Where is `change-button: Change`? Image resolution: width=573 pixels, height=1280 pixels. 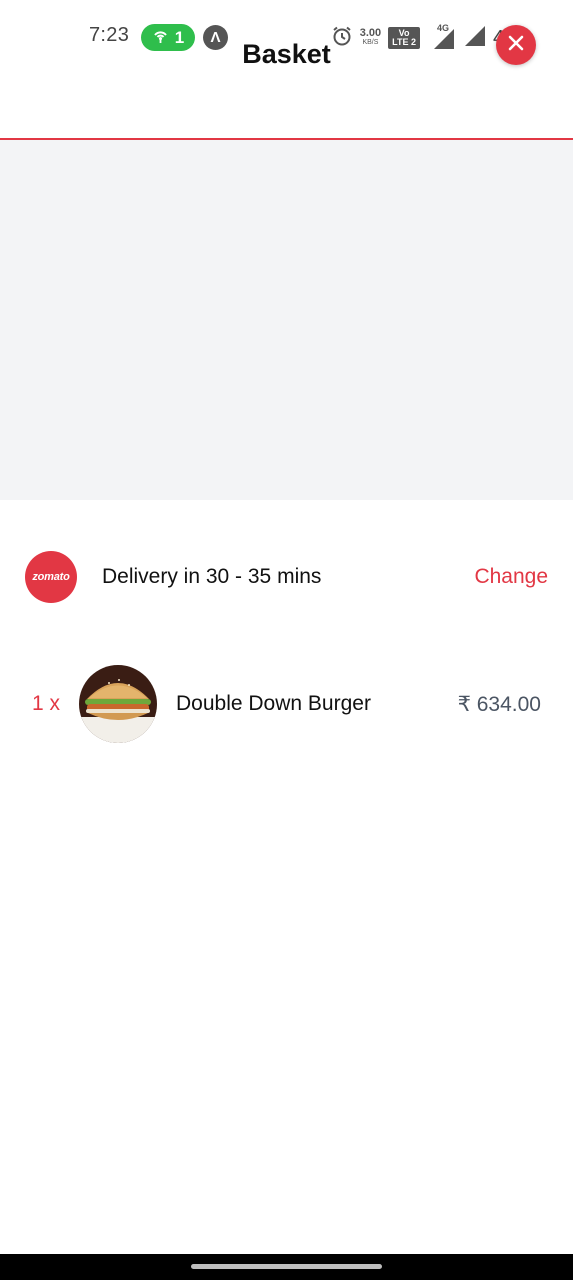 change-button: Change is located at coordinates (511, 577).